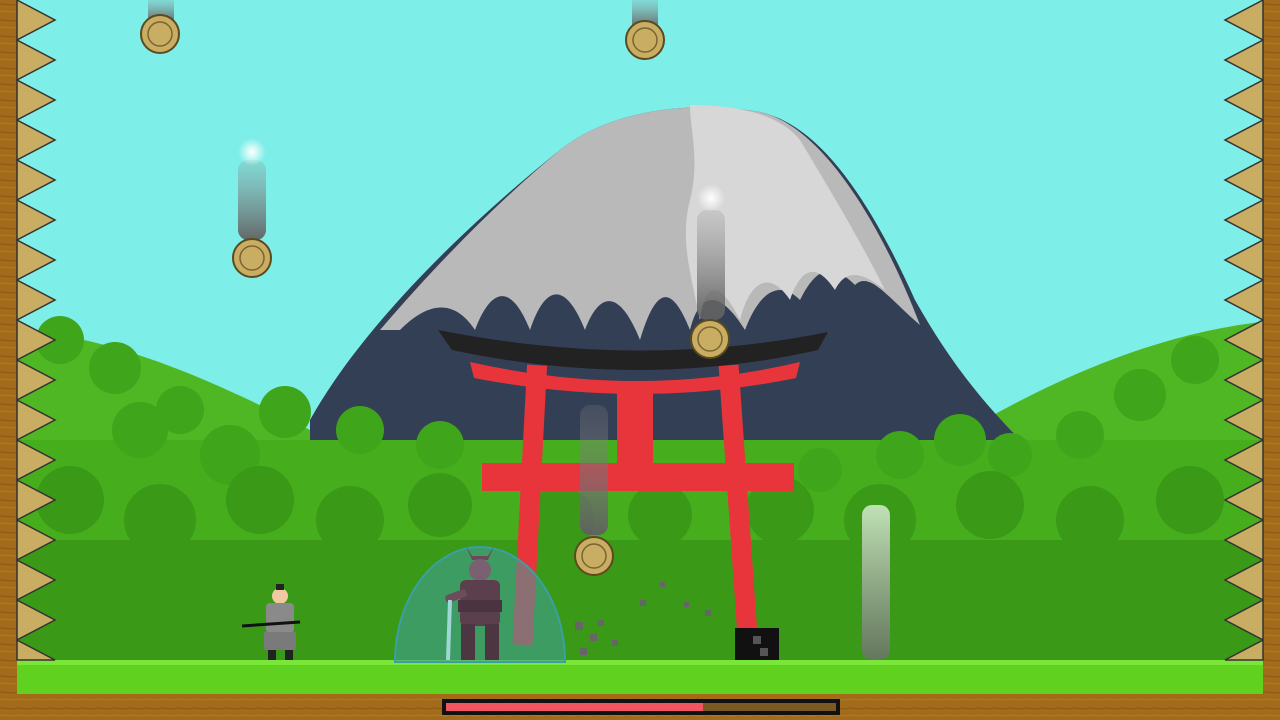 This screenshot has width=1280, height=720. What do you see at coordinates (575, 707) in the screenshot?
I see `boss-health-fill` at bounding box center [575, 707].